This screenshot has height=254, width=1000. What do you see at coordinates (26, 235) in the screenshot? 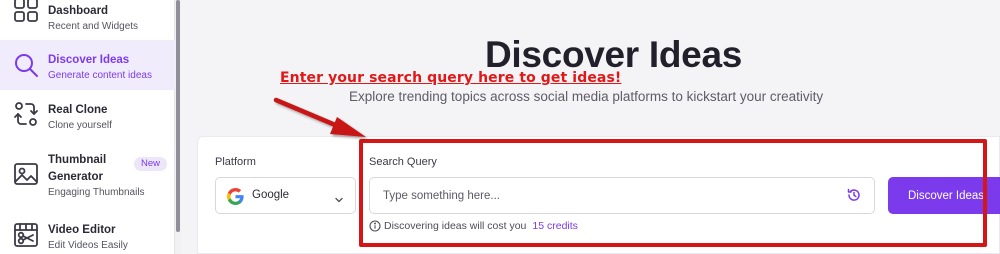
I see `film-scissors-icon` at bounding box center [26, 235].